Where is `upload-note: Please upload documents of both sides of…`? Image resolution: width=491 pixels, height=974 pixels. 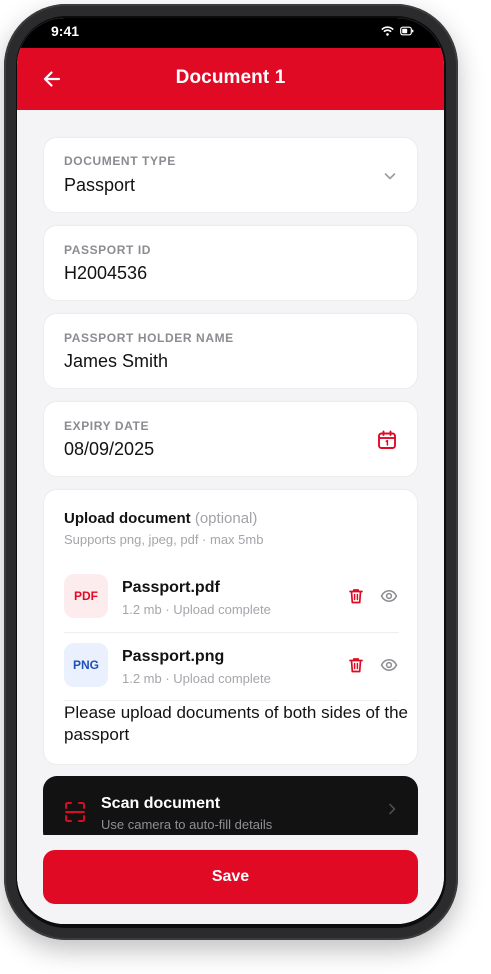
upload-note: Please upload documents of both sides of… is located at coordinates (236, 723).